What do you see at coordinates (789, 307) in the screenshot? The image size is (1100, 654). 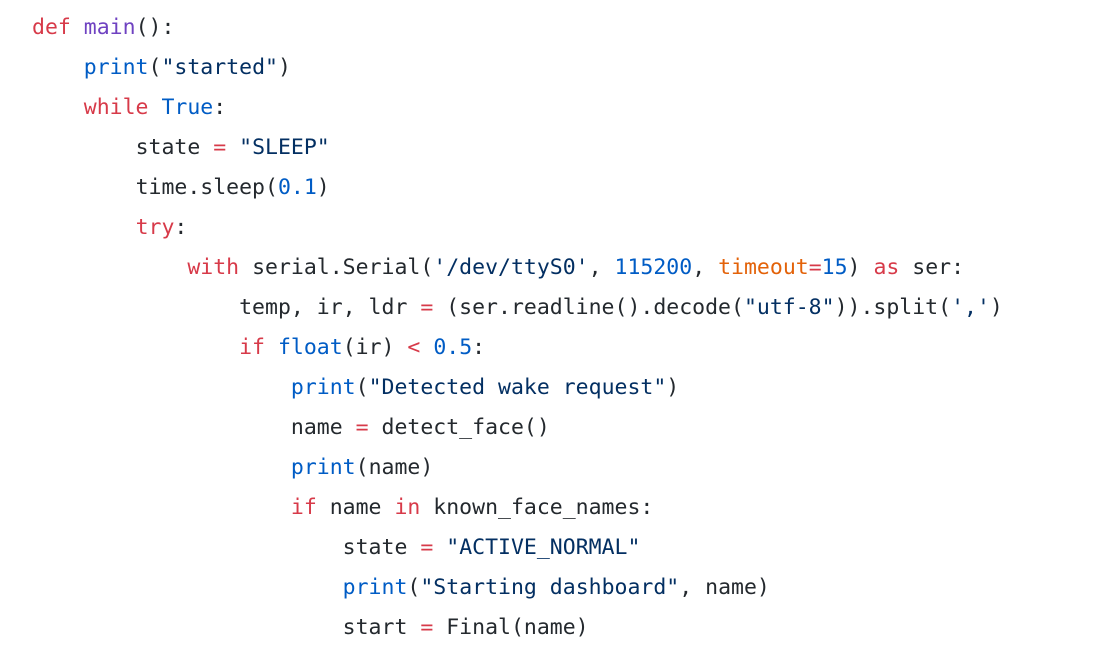 I see `code-token: "utf-8"` at bounding box center [789, 307].